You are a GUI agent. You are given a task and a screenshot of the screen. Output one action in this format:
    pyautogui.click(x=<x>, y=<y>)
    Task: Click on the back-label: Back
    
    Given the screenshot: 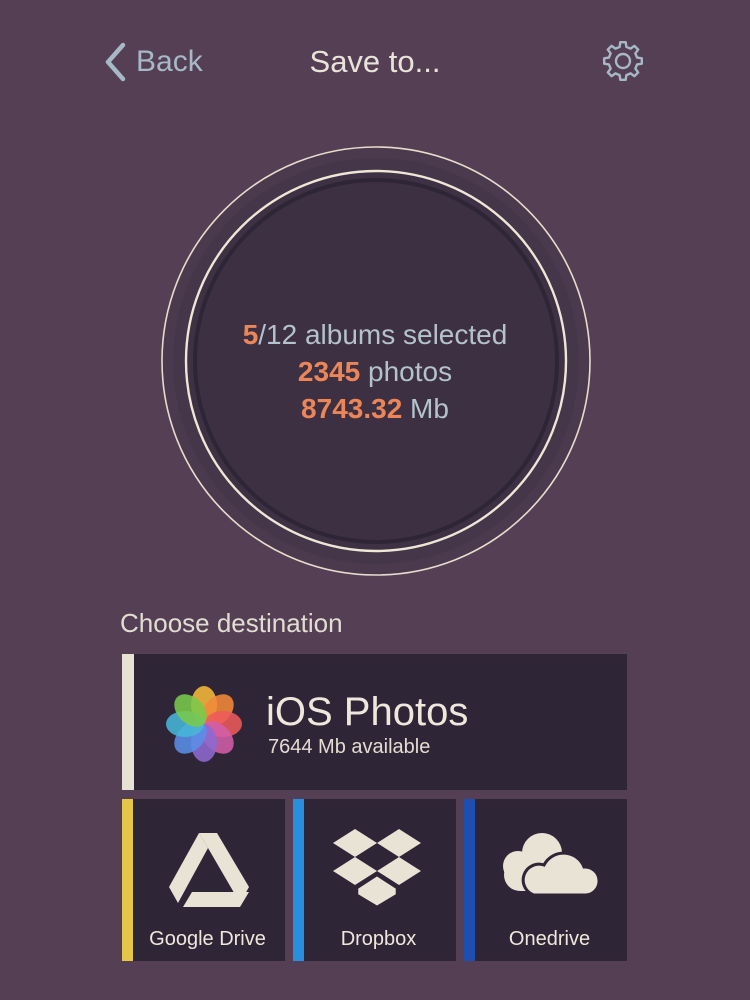 What is the action you would take?
    pyautogui.click(x=169, y=61)
    